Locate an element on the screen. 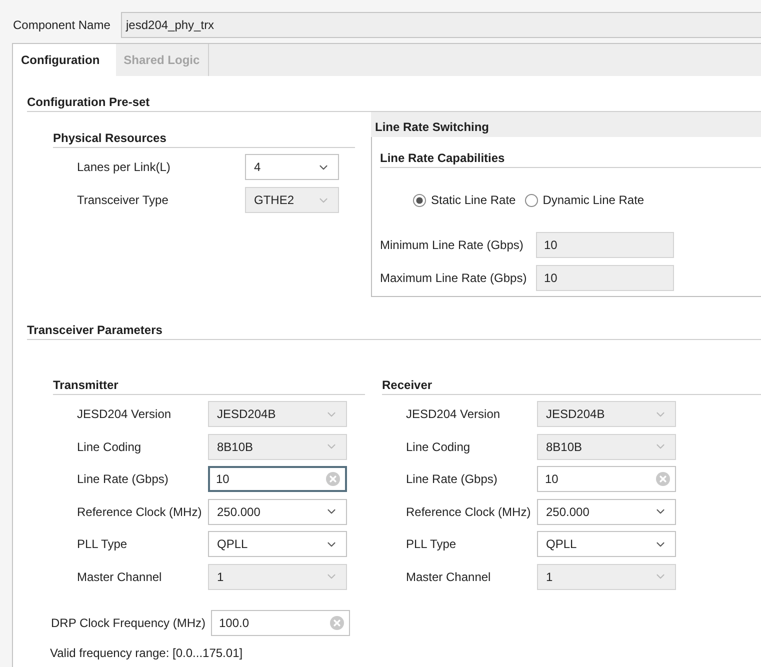  field-label: Minimum Line Rate (Gbps) is located at coordinates (452, 245).